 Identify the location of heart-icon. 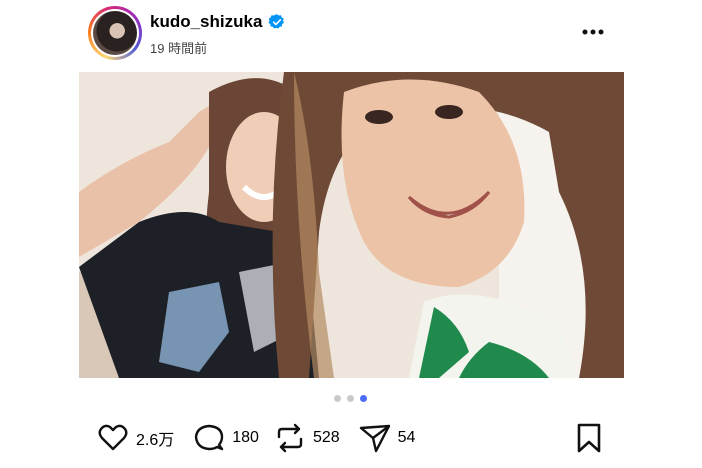
(113, 437).